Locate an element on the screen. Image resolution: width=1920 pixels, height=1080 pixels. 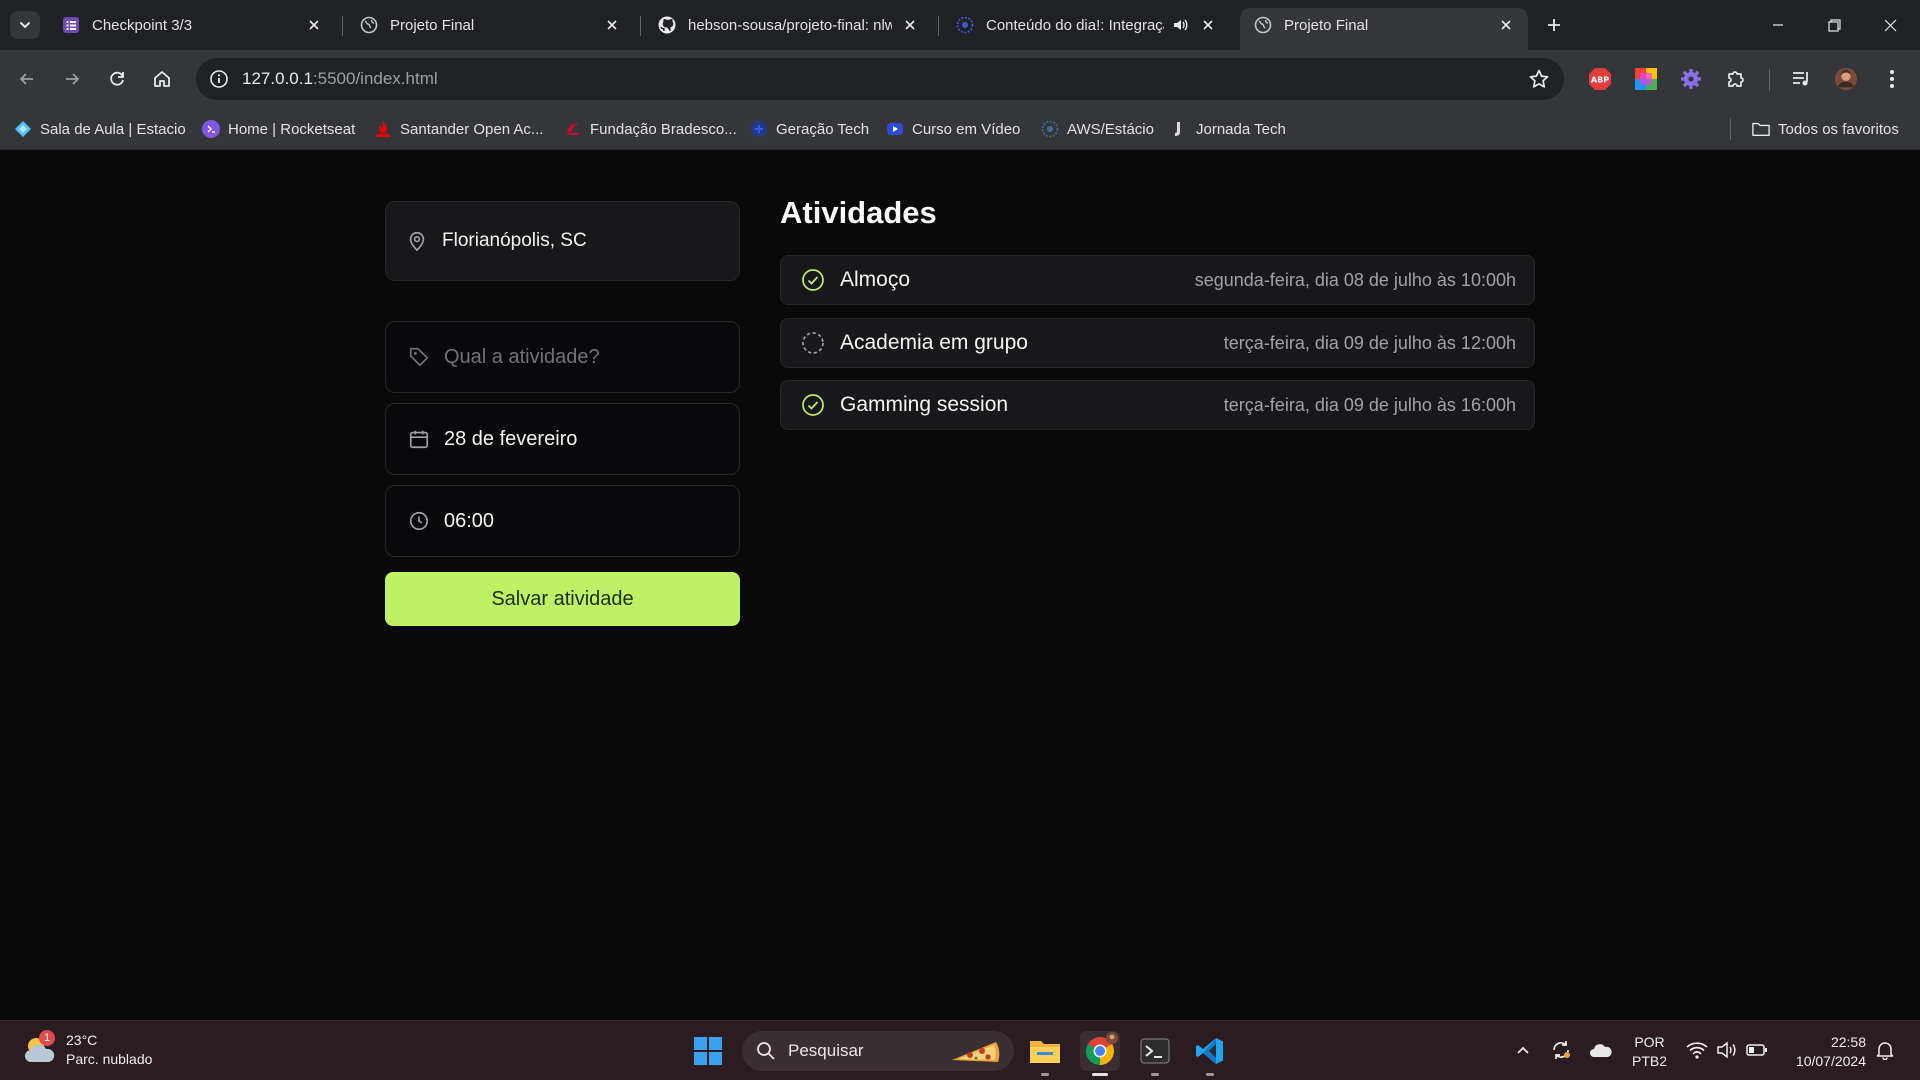
save-activity-button: Salvar atividade is located at coordinates (562, 599).